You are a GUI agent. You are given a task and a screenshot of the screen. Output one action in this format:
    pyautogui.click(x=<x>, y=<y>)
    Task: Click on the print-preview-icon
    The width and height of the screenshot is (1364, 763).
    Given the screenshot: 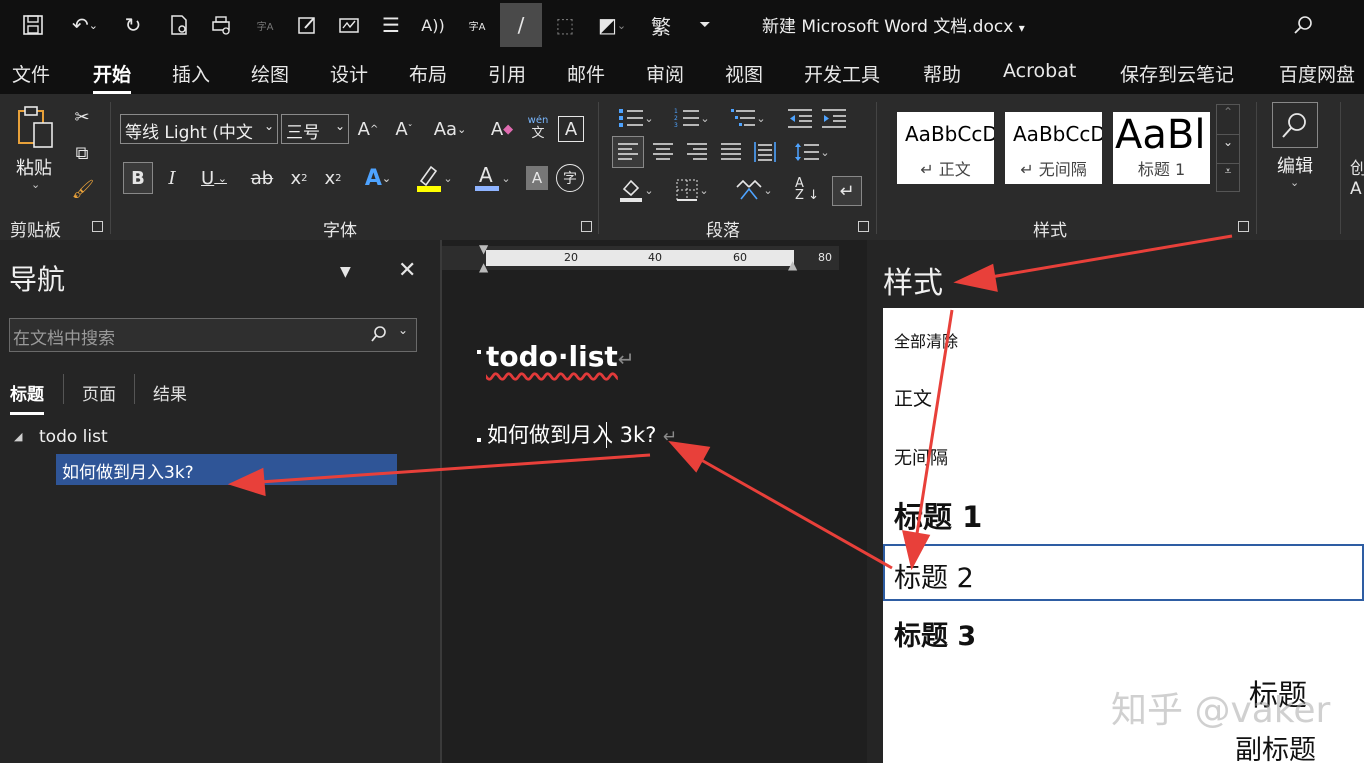 What is the action you would take?
    pyautogui.click(x=179, y=25)
    